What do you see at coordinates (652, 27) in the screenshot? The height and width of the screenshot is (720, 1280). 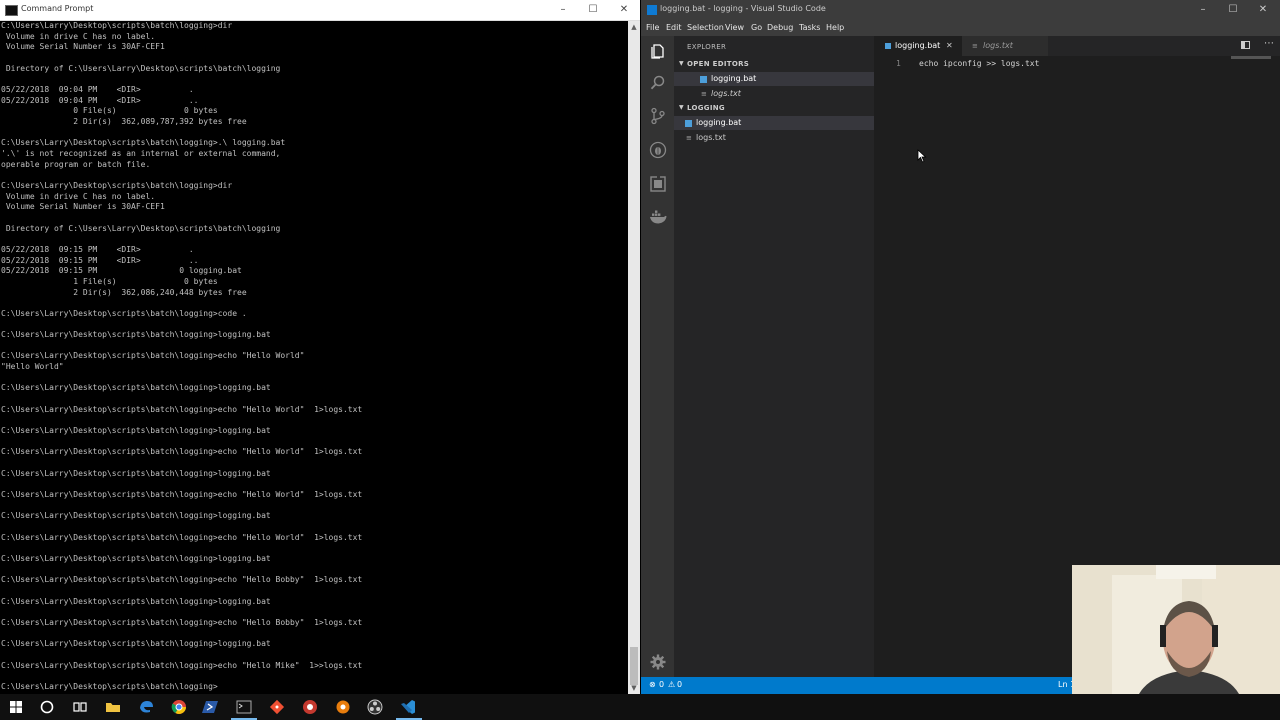 I see `menu-file: File` at bounding box center [652, 27].